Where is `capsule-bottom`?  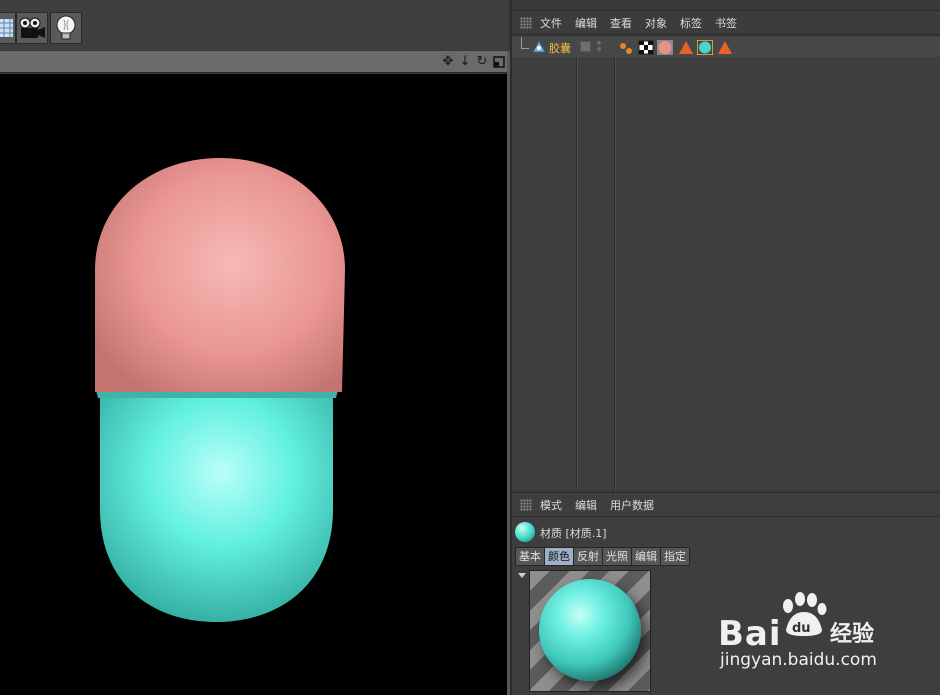 capsule-bottom is located at coordinates (216, 507).